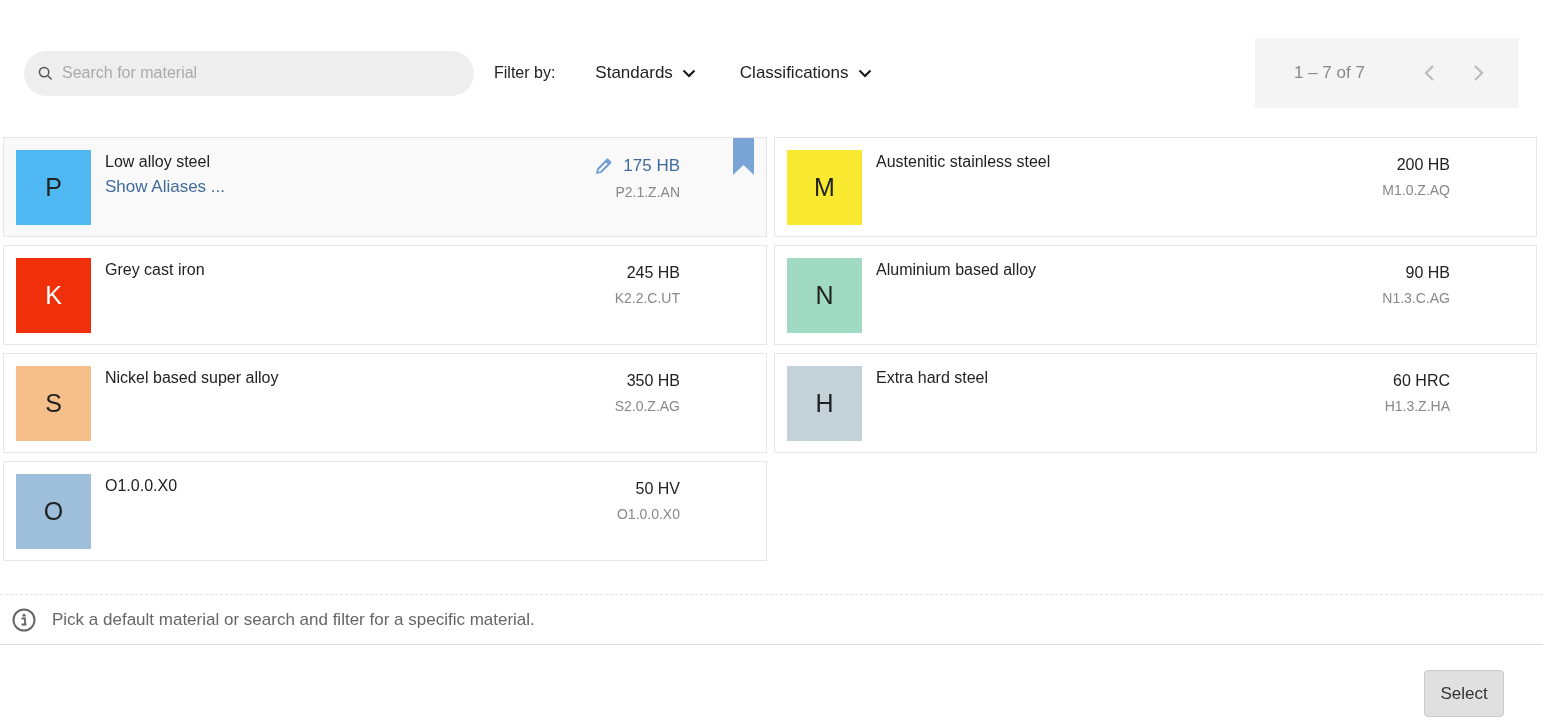 This screenshot has height=728, width=1543. What do you see at coordinates (824, 295) in the screenshot?
I see `material-tile: N` at bounding box center [824, 295].